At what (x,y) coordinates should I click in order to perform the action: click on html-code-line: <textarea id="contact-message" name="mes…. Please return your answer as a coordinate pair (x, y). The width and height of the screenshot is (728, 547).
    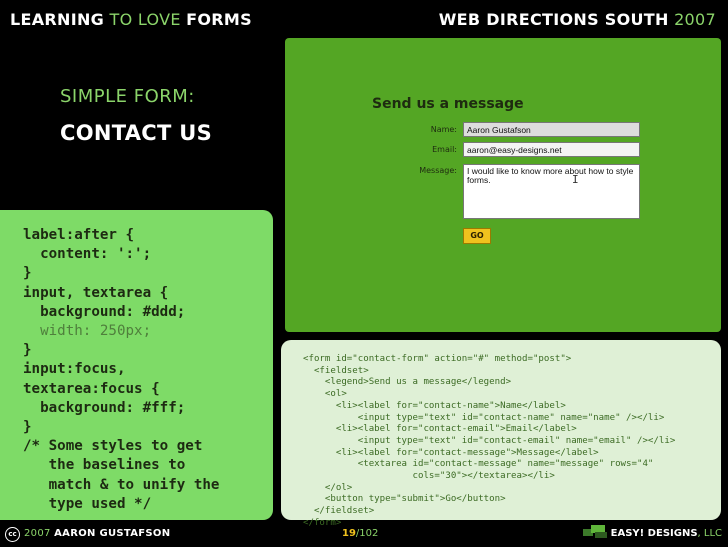
    Looking at the image, I should click on (478, 464).